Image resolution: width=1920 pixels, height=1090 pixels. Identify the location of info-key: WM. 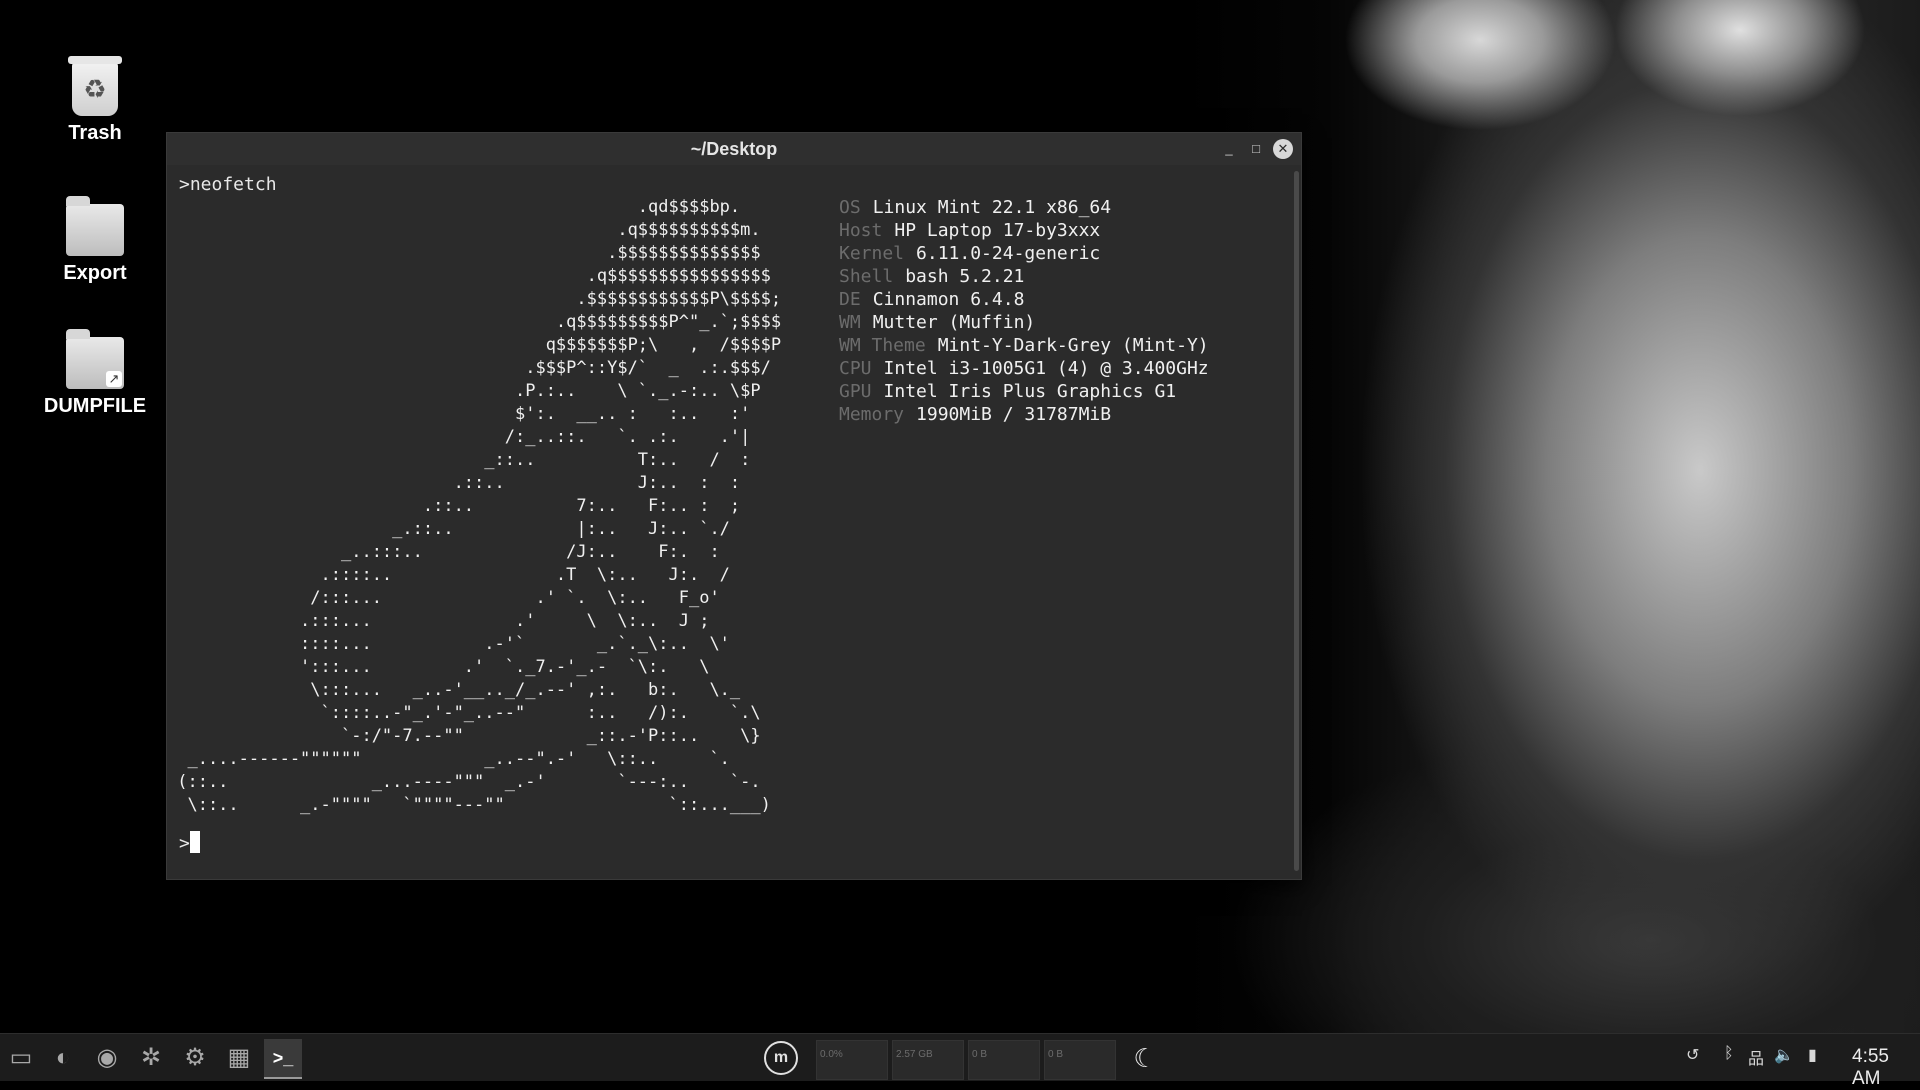
(850, 322).